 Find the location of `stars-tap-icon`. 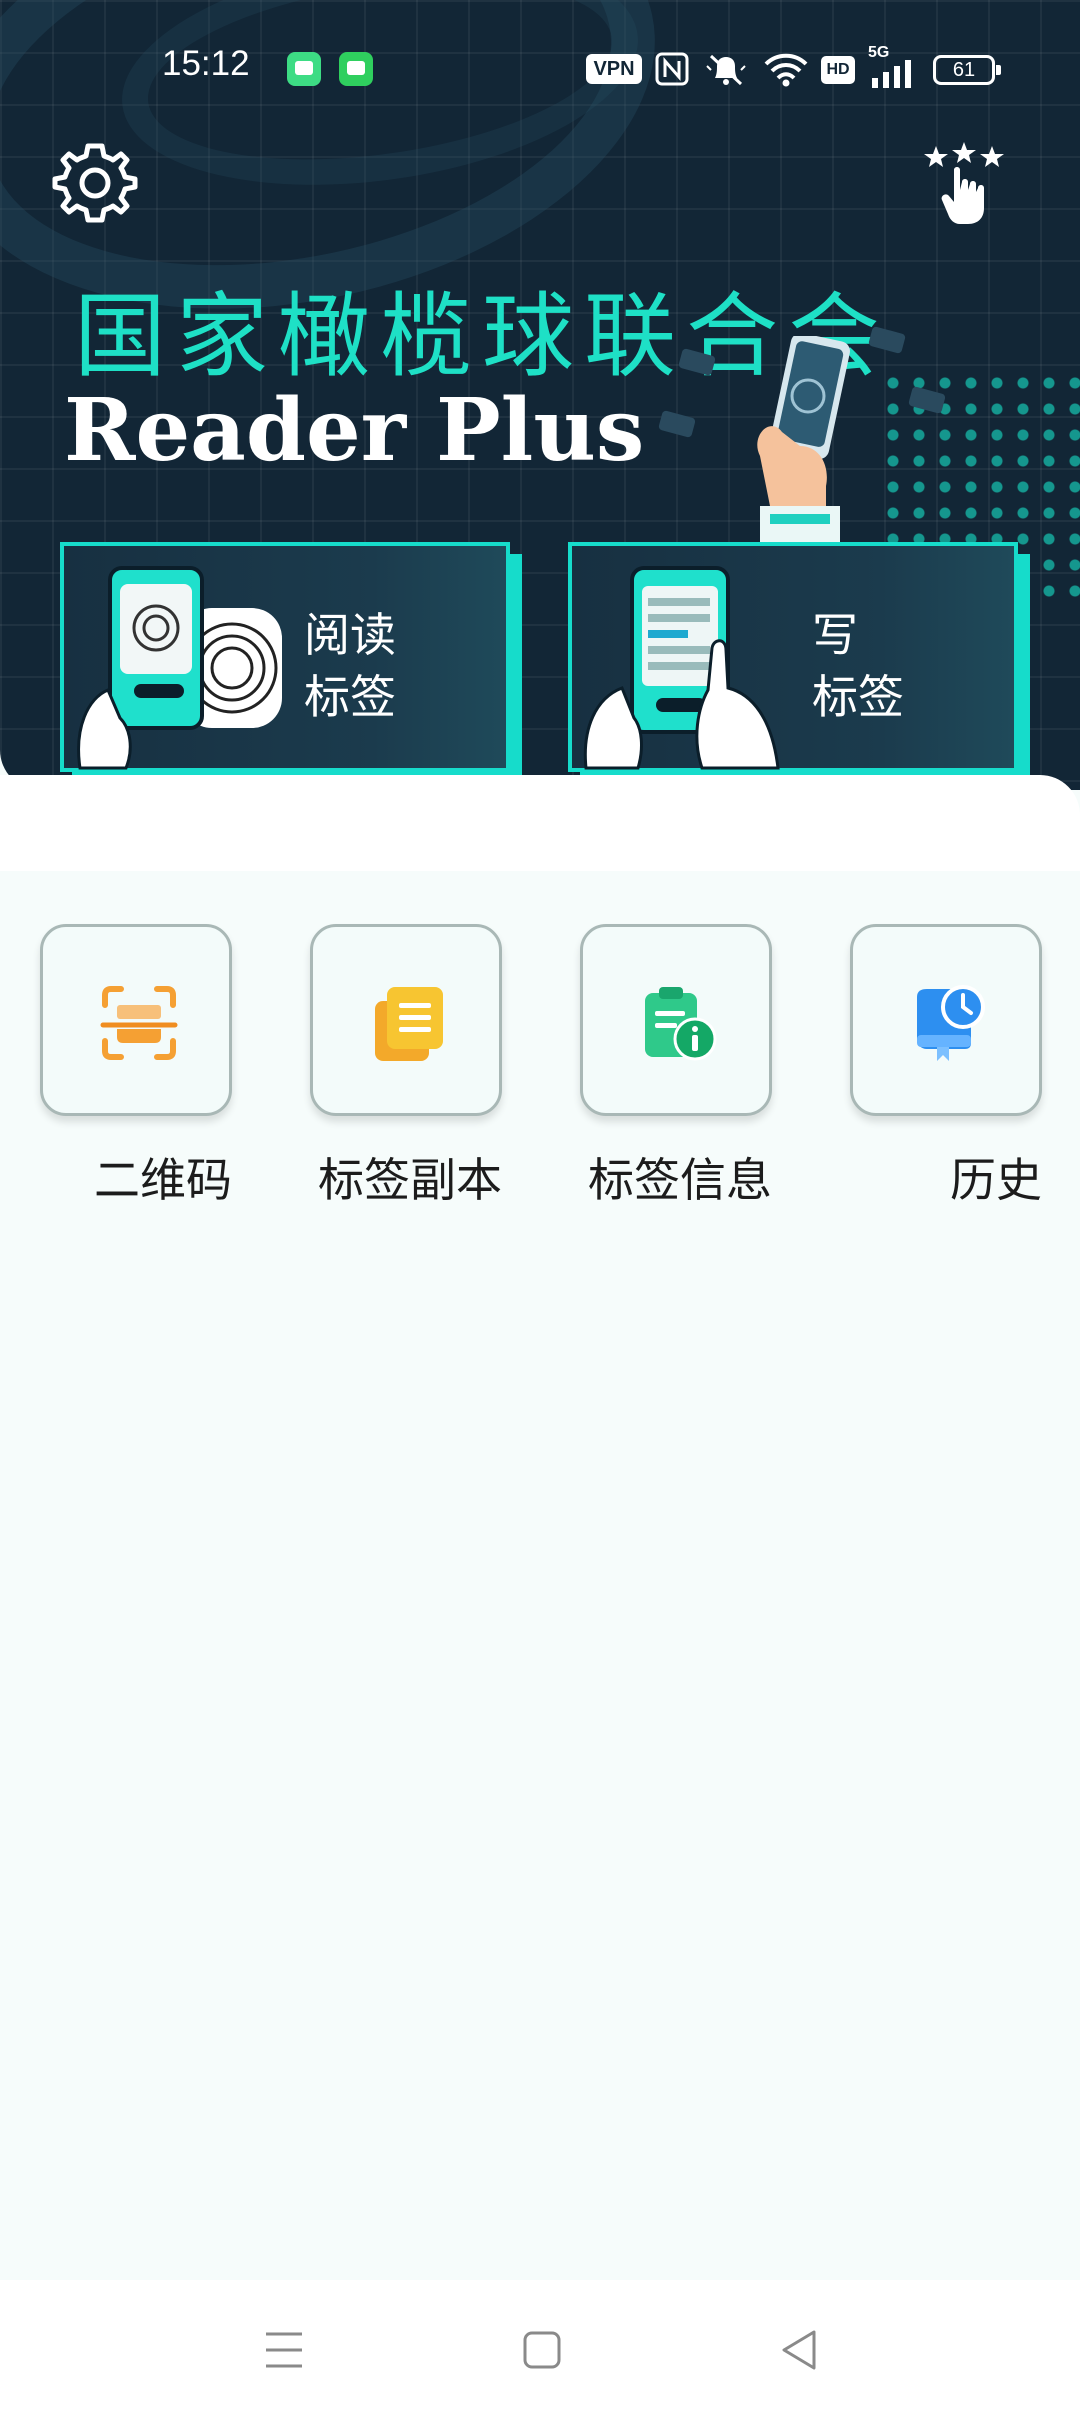

stars-tap-icon is located at coordinates (964, 183).